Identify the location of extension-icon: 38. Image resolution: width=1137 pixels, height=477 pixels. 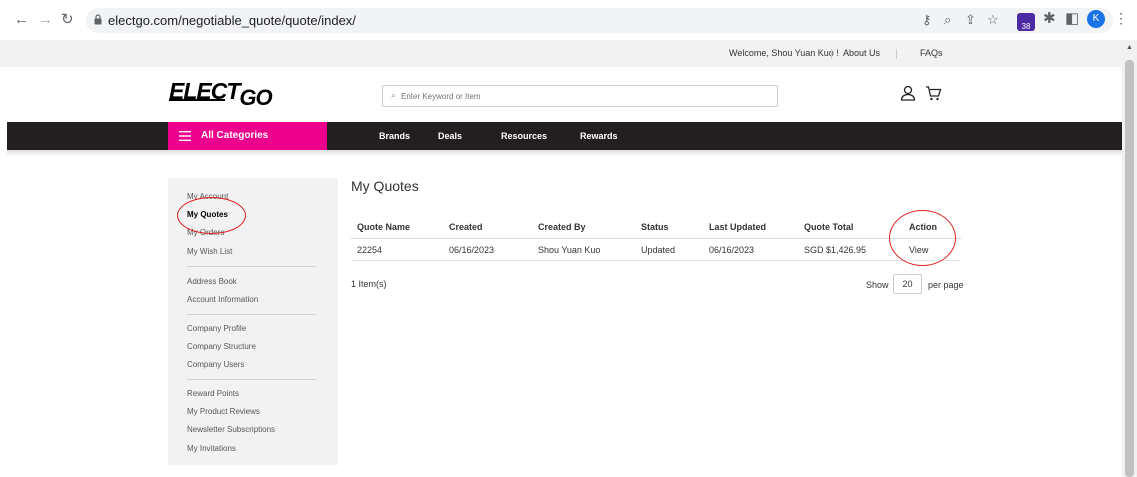
(1026, 22).